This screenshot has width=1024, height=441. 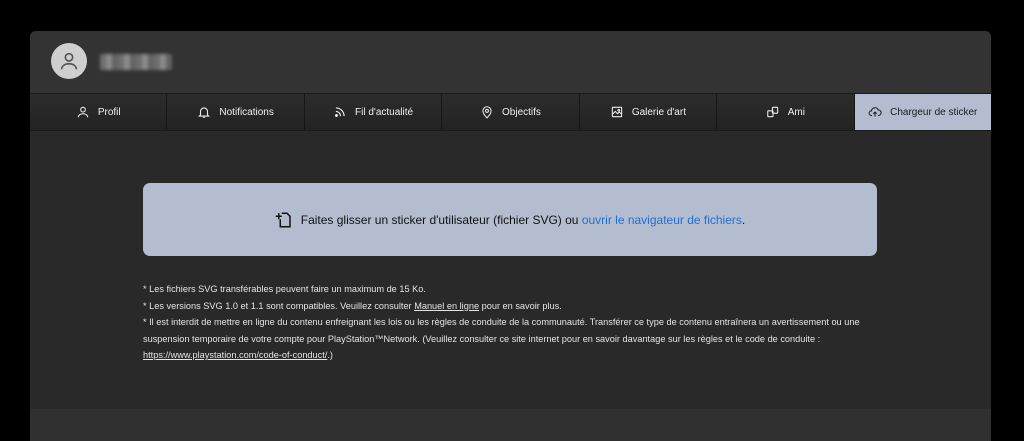 I want to click on tab-label: Fil d'actualité, so click(x=384, y=112).